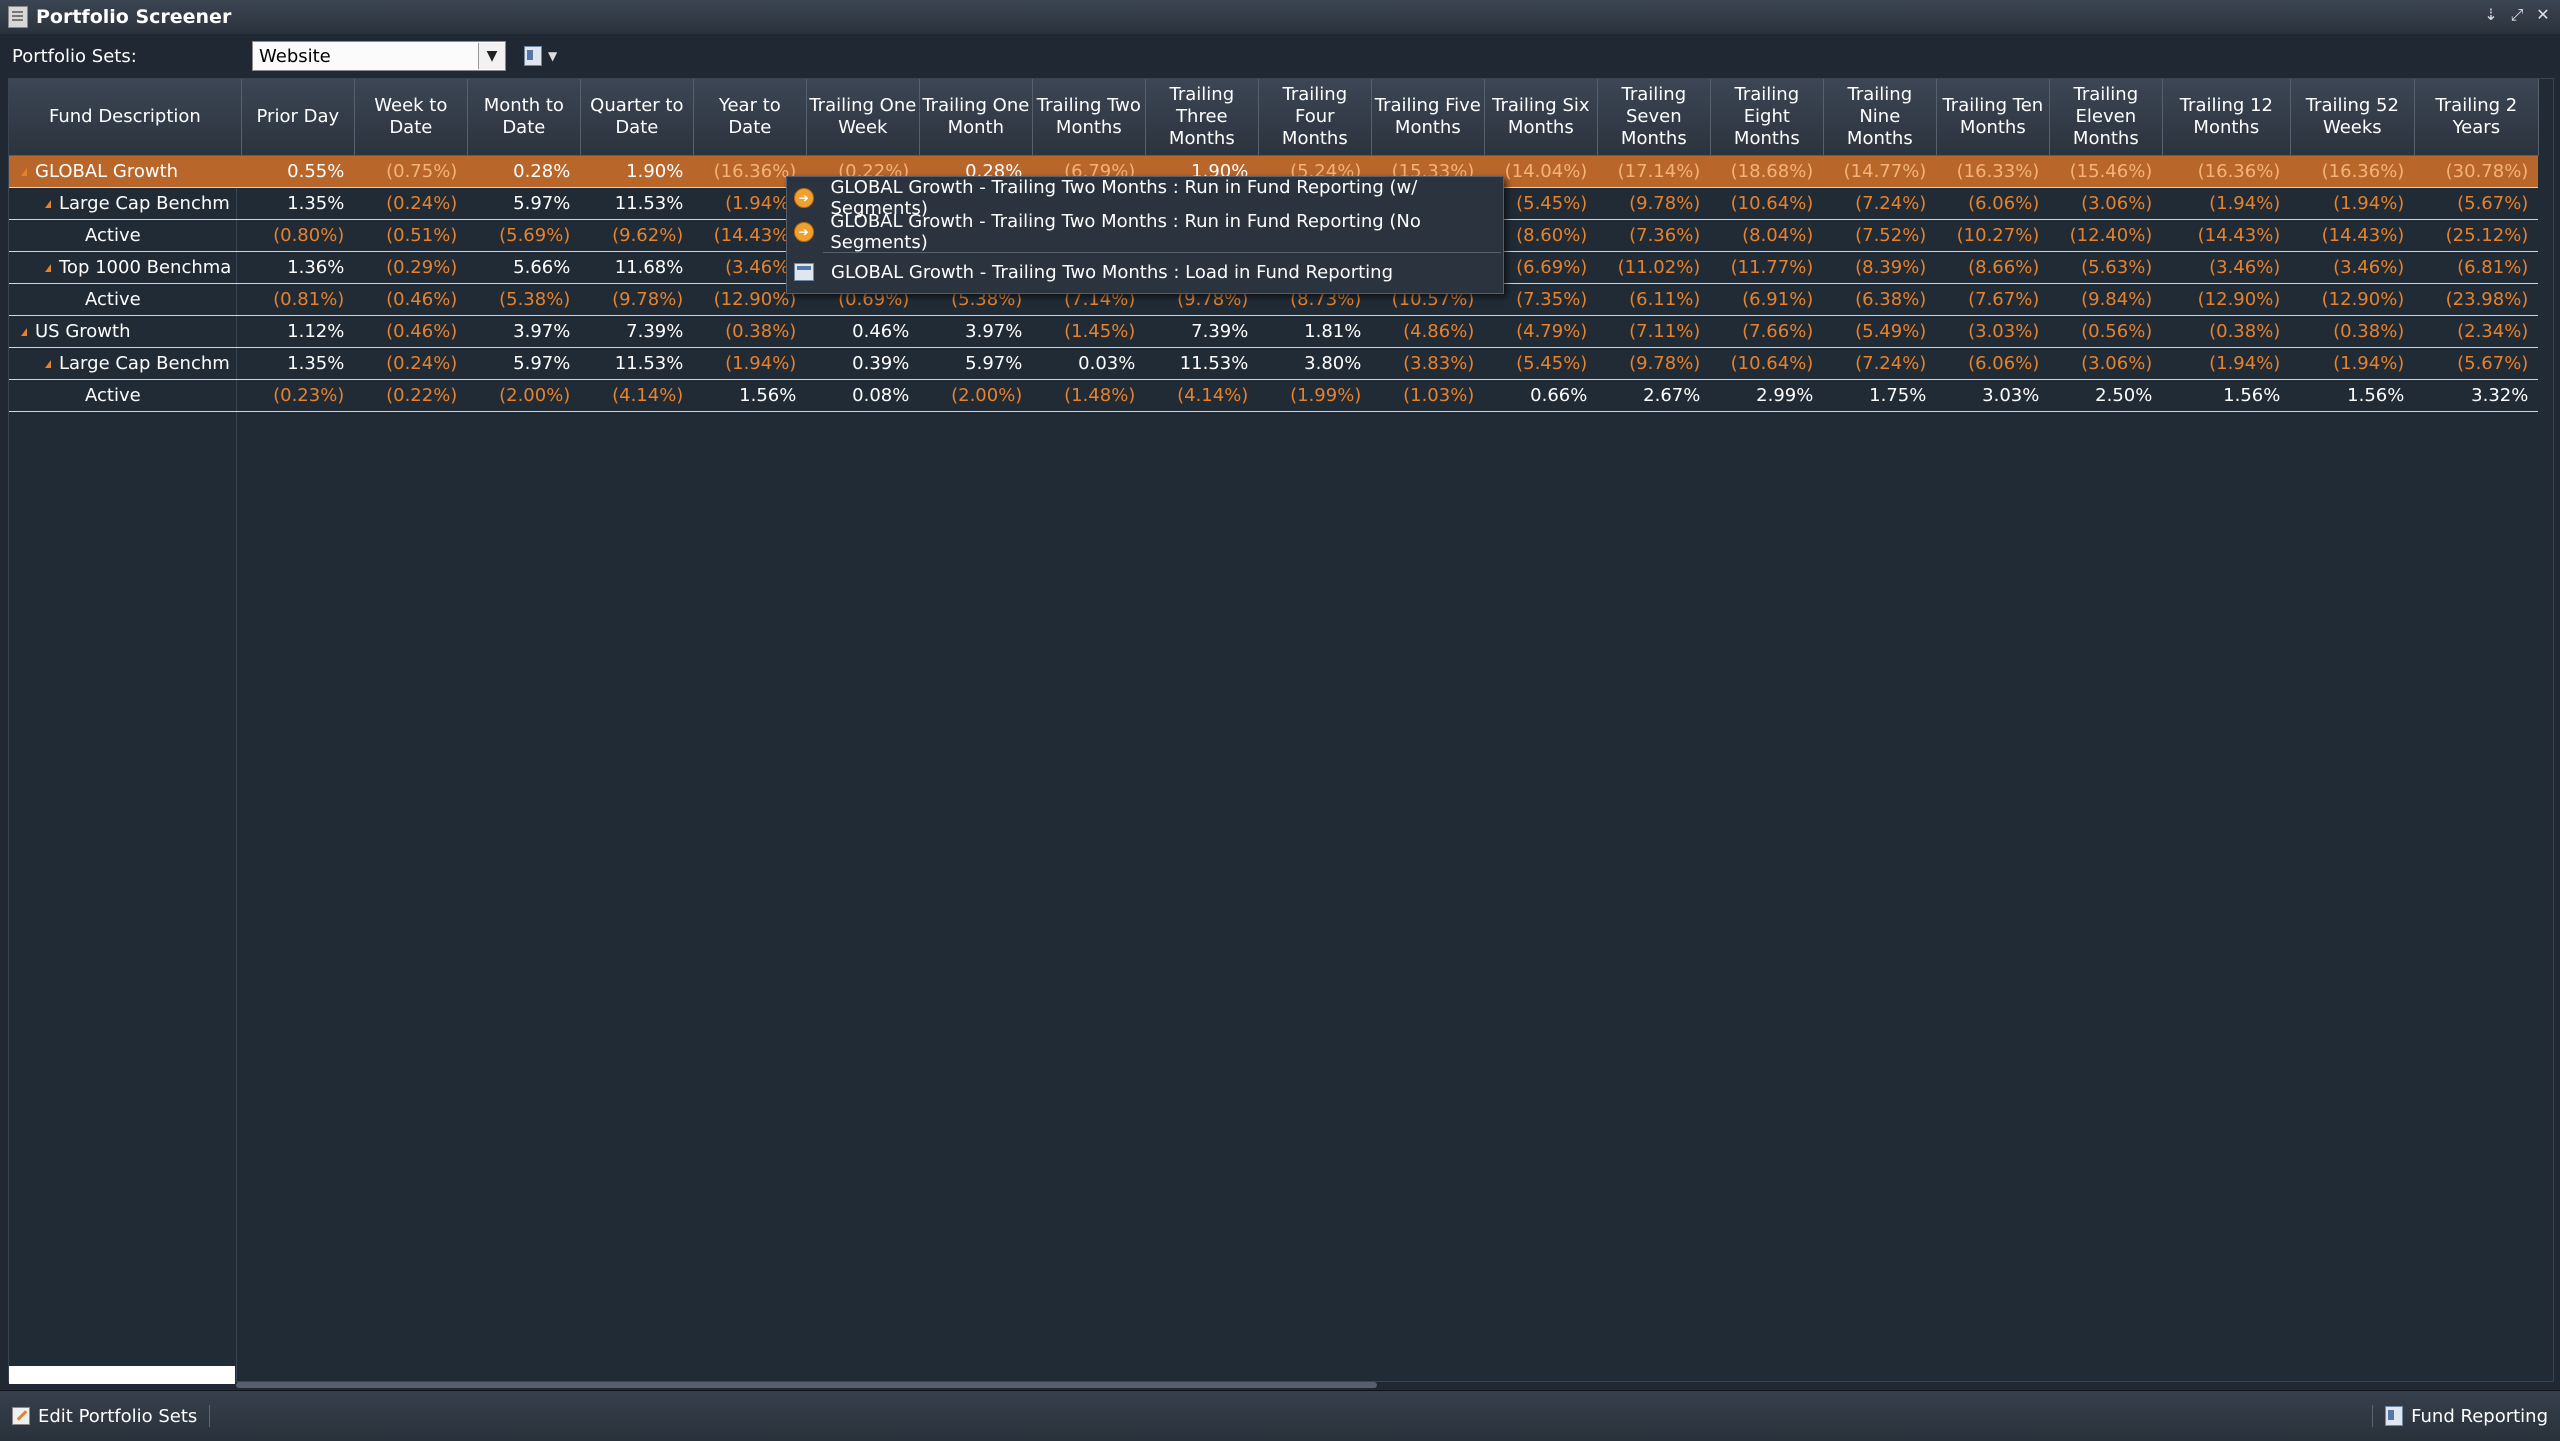 This screenshot has width=2560, height=1441. Describe the element at coordinates (1654, 299) in the screenshot. I see `return-cell: (6.11%)` at that location.